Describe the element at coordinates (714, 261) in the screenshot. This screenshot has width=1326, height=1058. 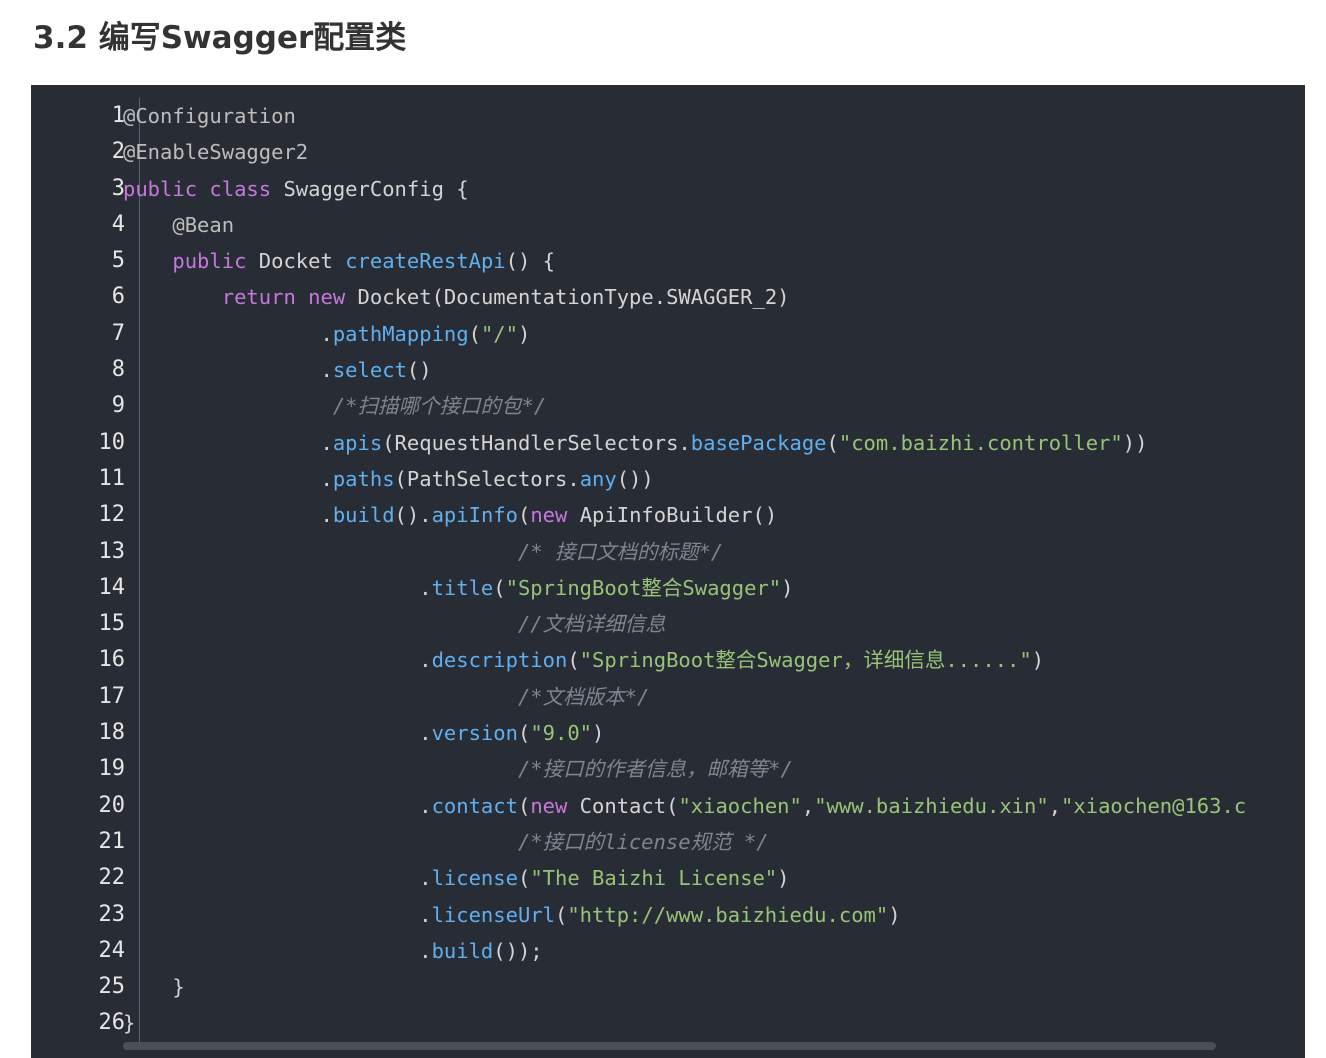
I see `code-line: public Docket createRestApi() {` at that location.